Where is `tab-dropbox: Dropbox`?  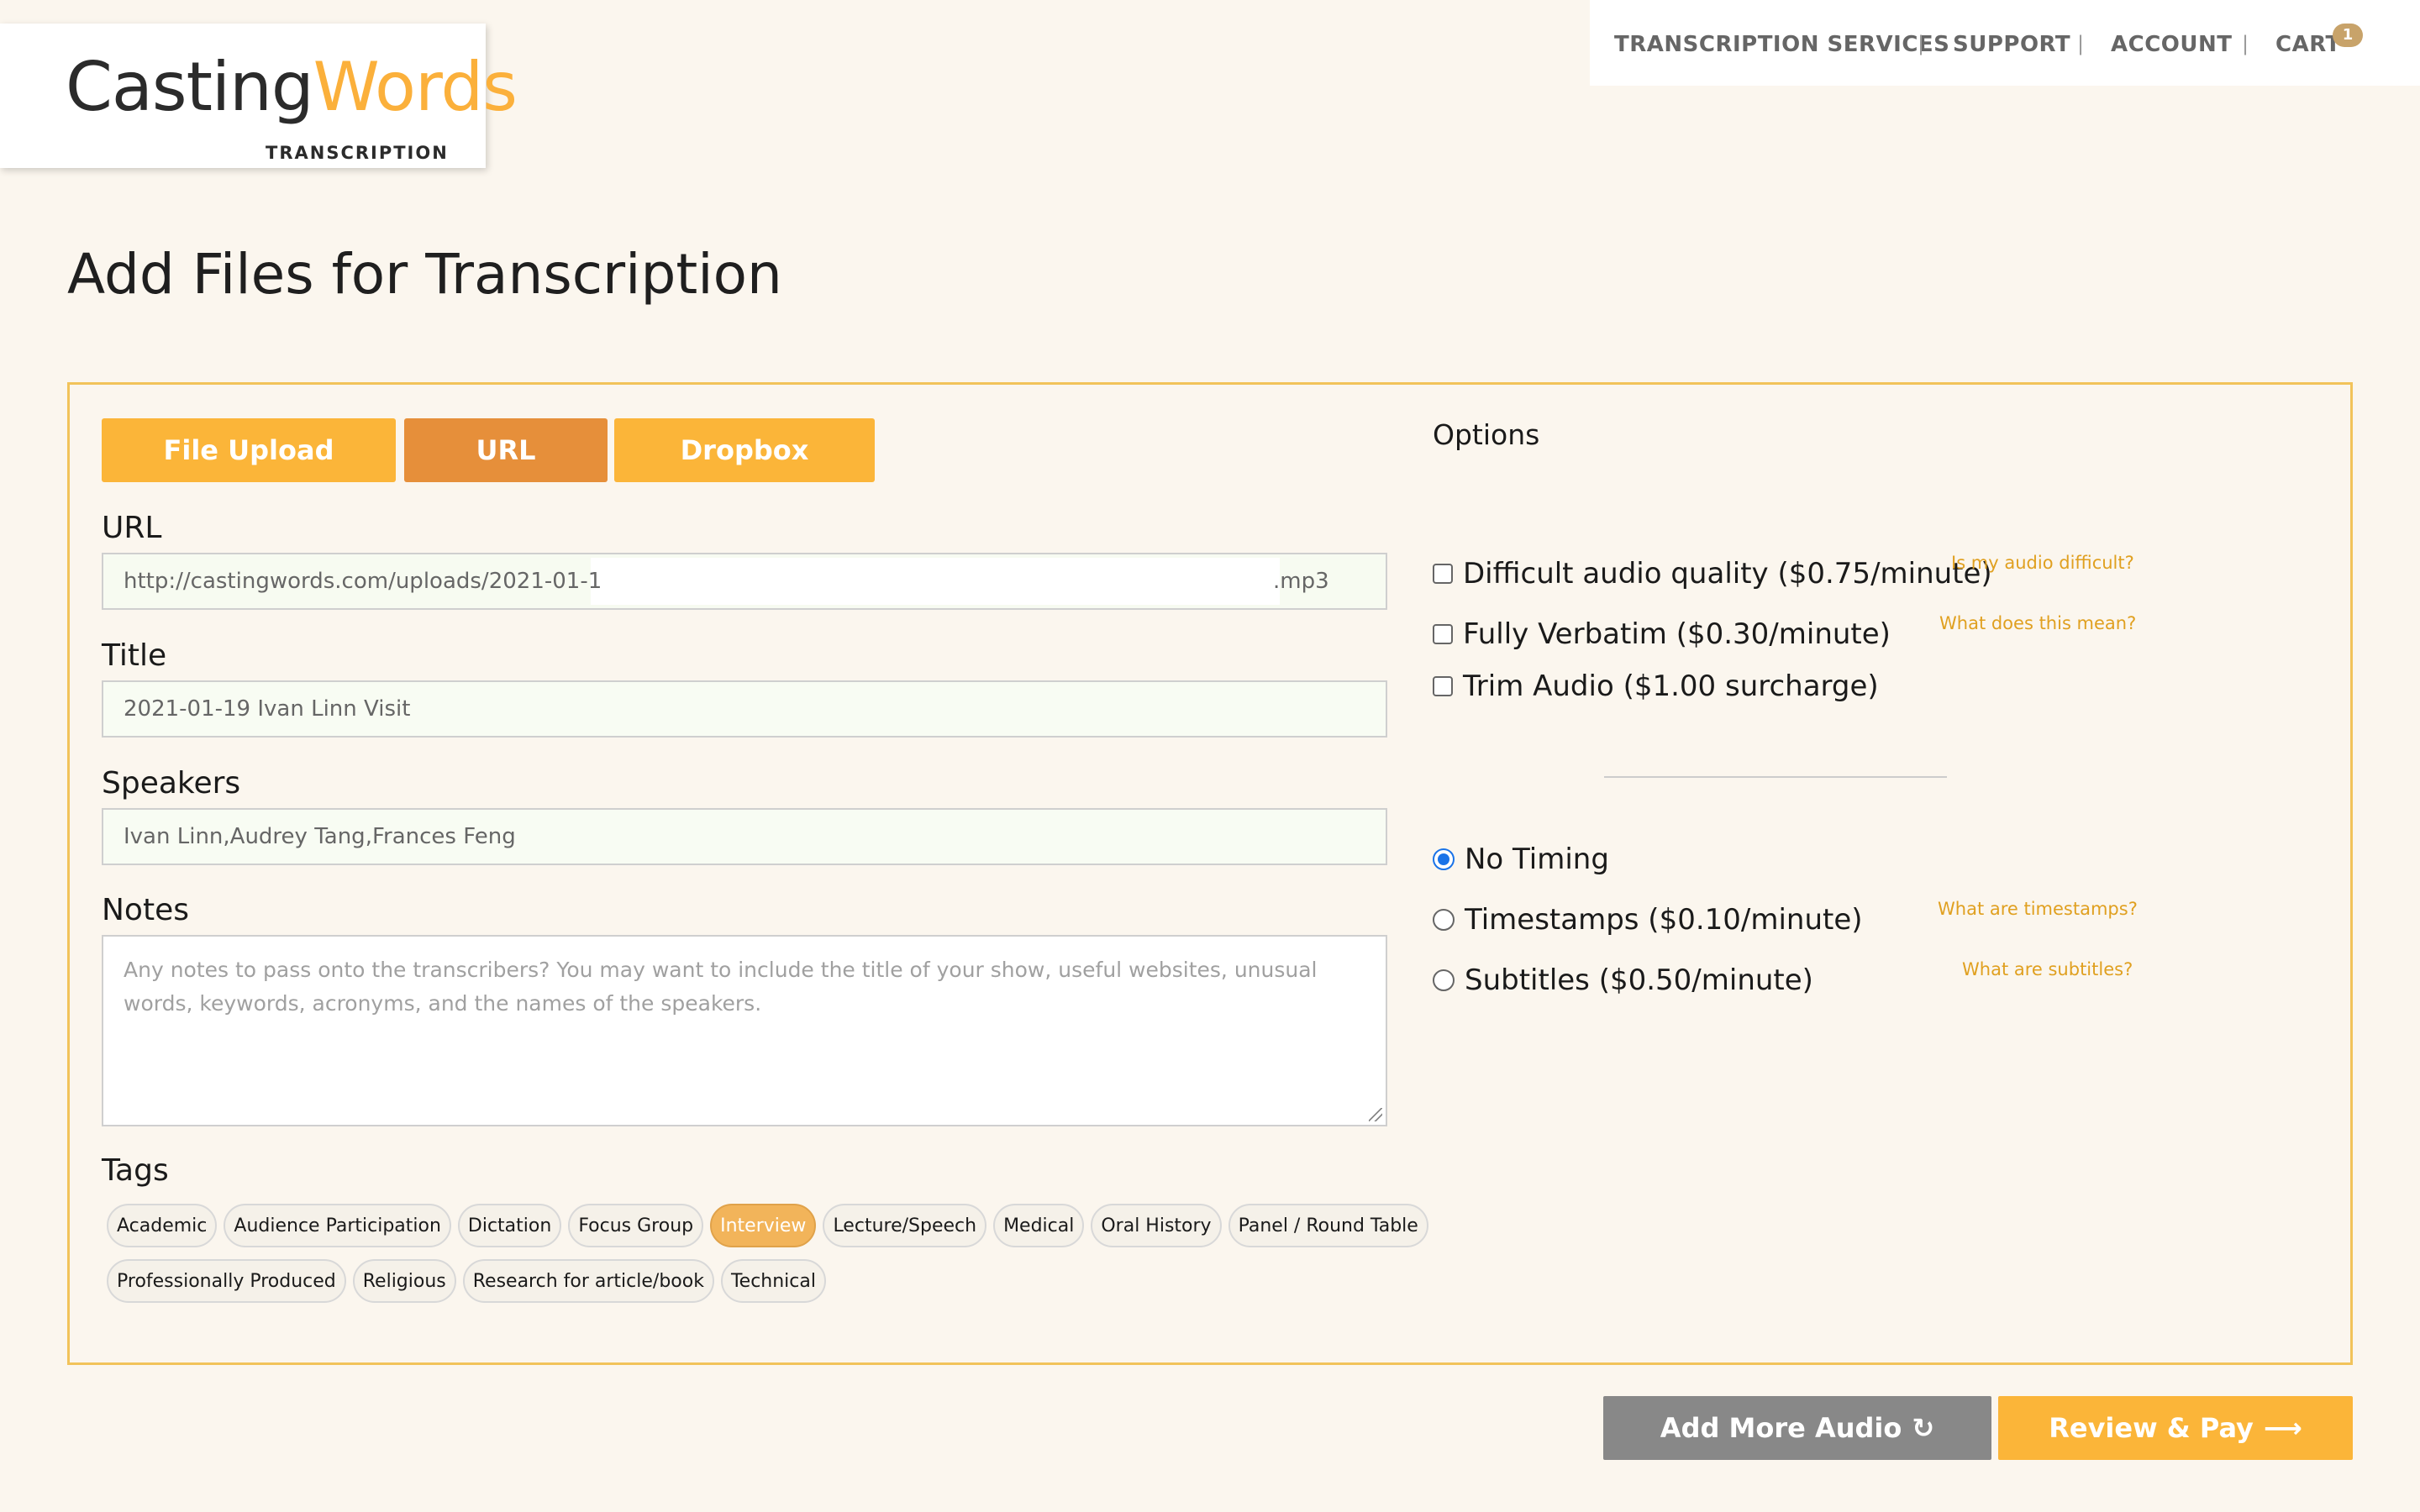
tab-dropbox: Dropbox is located at coordinates (744, 450).